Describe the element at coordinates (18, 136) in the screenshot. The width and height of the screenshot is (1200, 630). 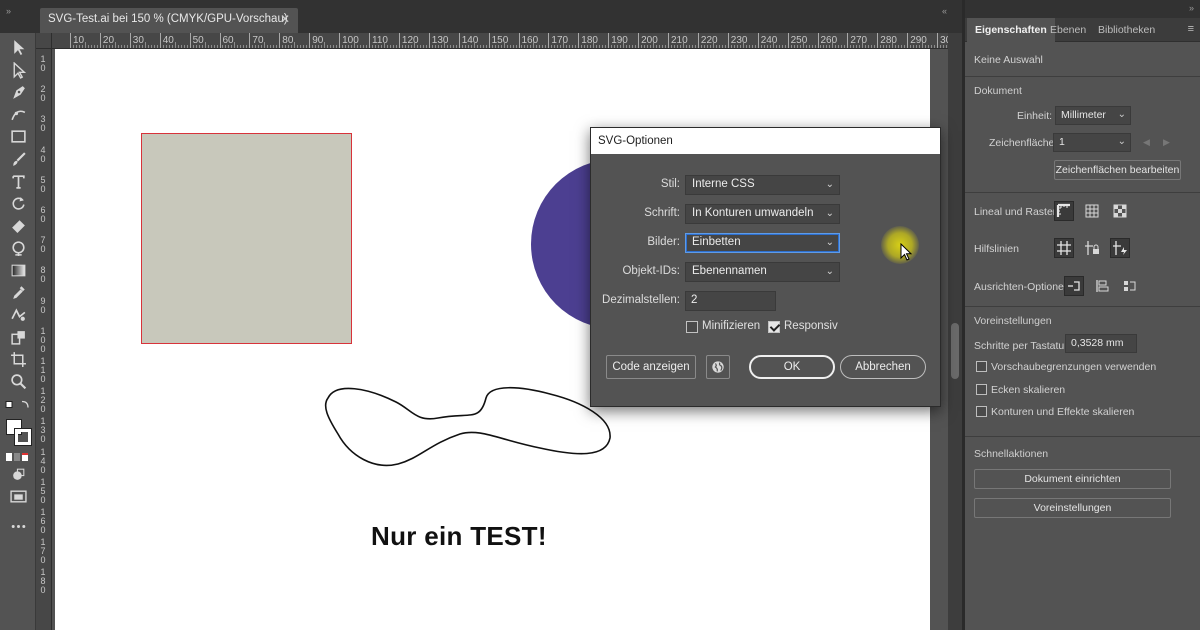
I see `rectangle-tool-icon` at that location.